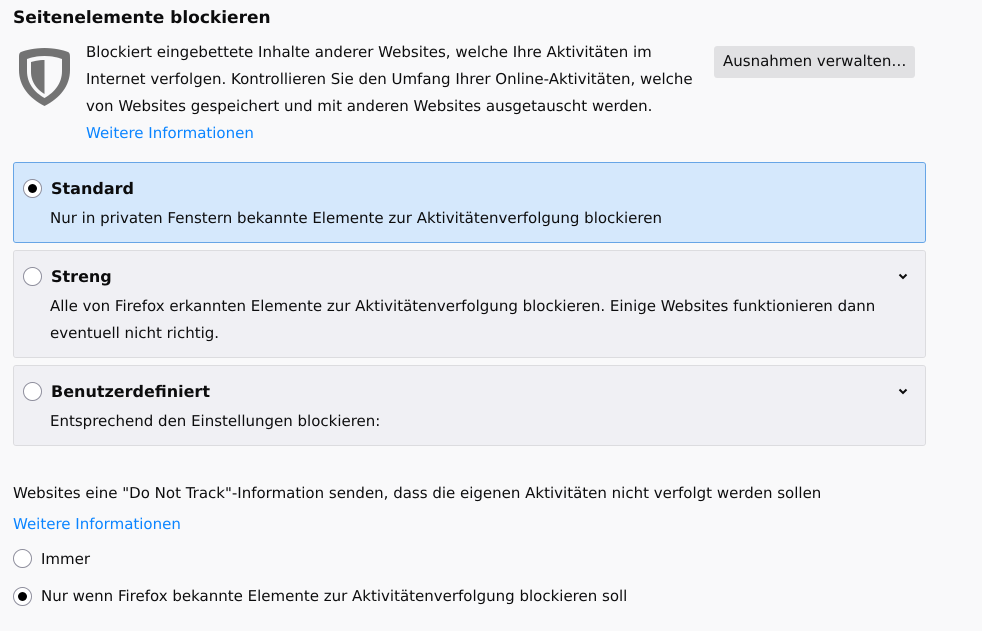 The height and width of the screenshot is (631, 982). What do you see at coordinates (130, 391) in the screenshot?
I see `option-label: Benutzerdefiniert` at bounding box center [130, 391].